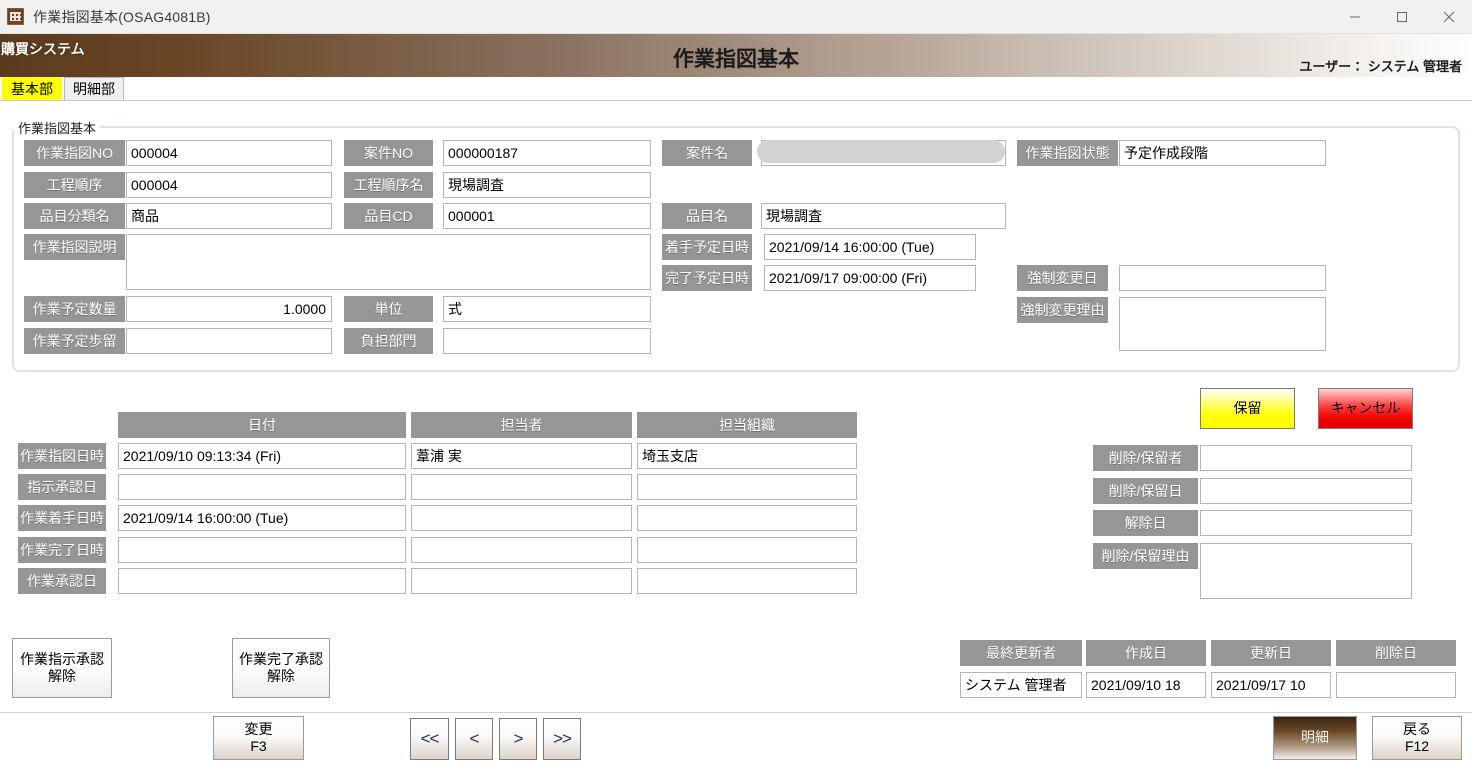 This screenshot has height=762, width=1472. I want to click on label-forced-change-date: 強制変更日, so click(1062, 278).